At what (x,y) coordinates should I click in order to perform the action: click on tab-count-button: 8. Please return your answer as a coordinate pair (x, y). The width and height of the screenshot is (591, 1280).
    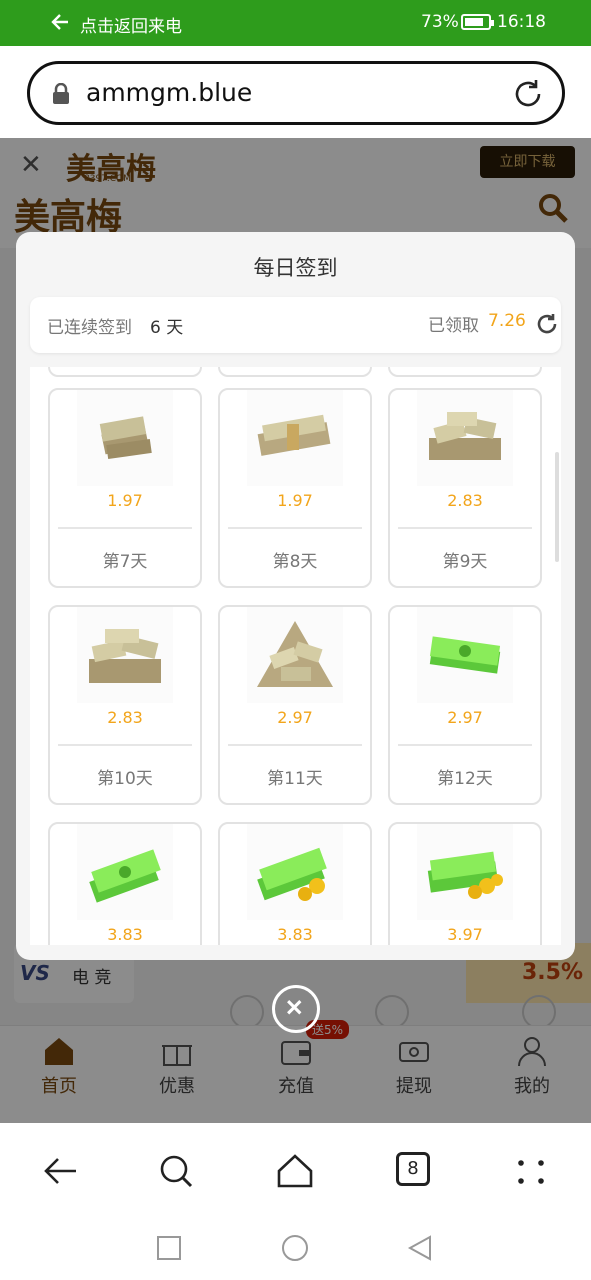
    Looking at the image, I should click on (413, 1169).